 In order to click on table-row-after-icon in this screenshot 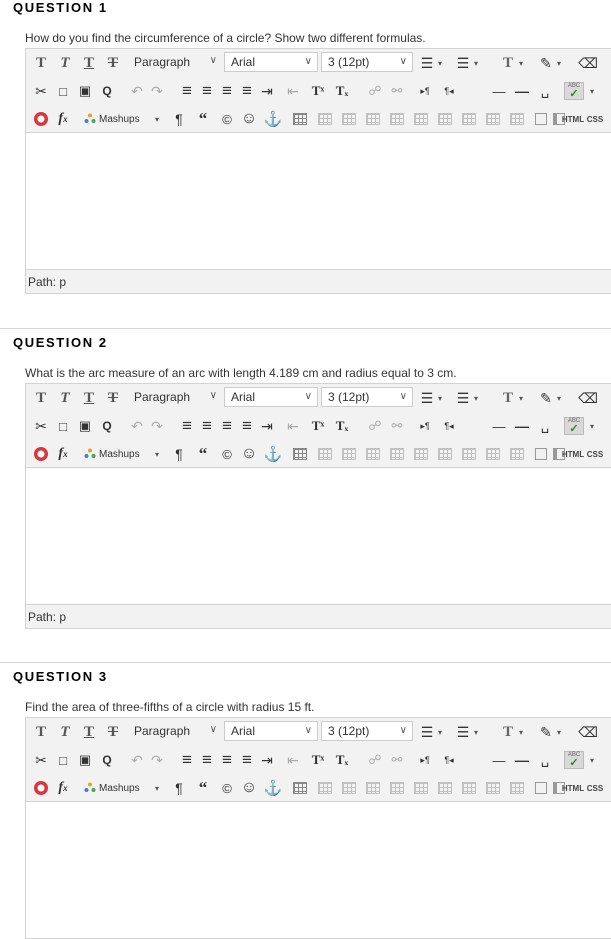, I will do `click(349, 454)`.